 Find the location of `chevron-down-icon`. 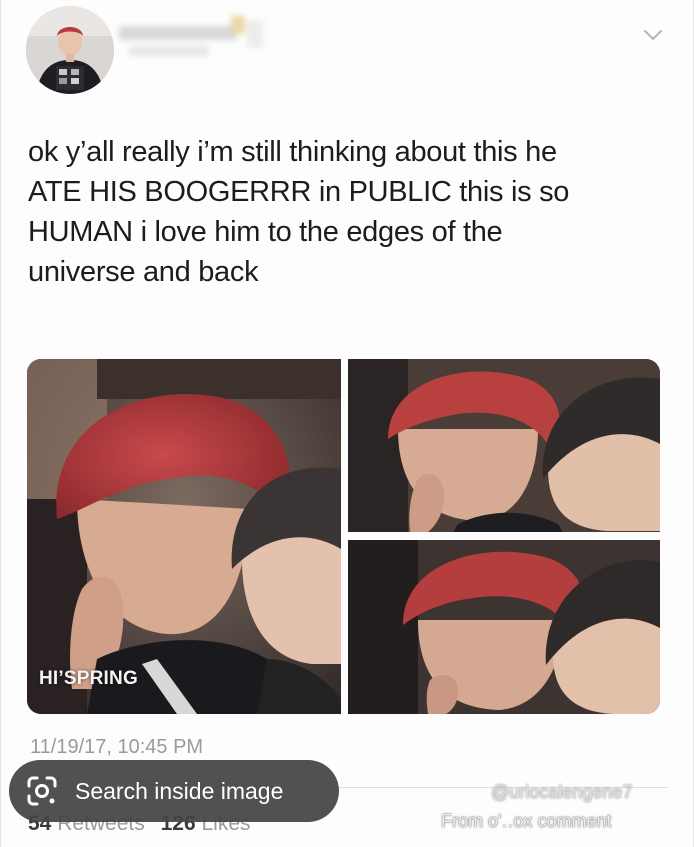

chevron-down-icon is located at coordinates (653, 35).